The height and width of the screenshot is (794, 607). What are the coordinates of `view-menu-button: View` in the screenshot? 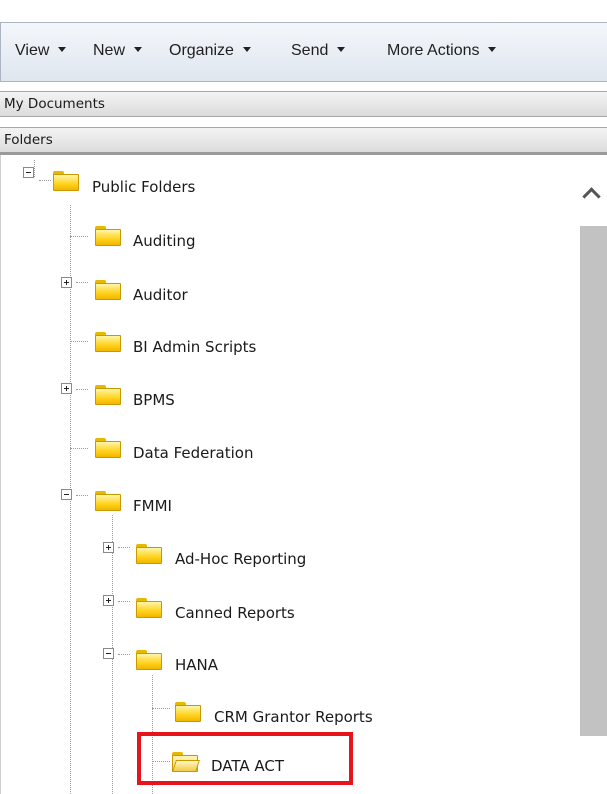 It's located at (41, 51).